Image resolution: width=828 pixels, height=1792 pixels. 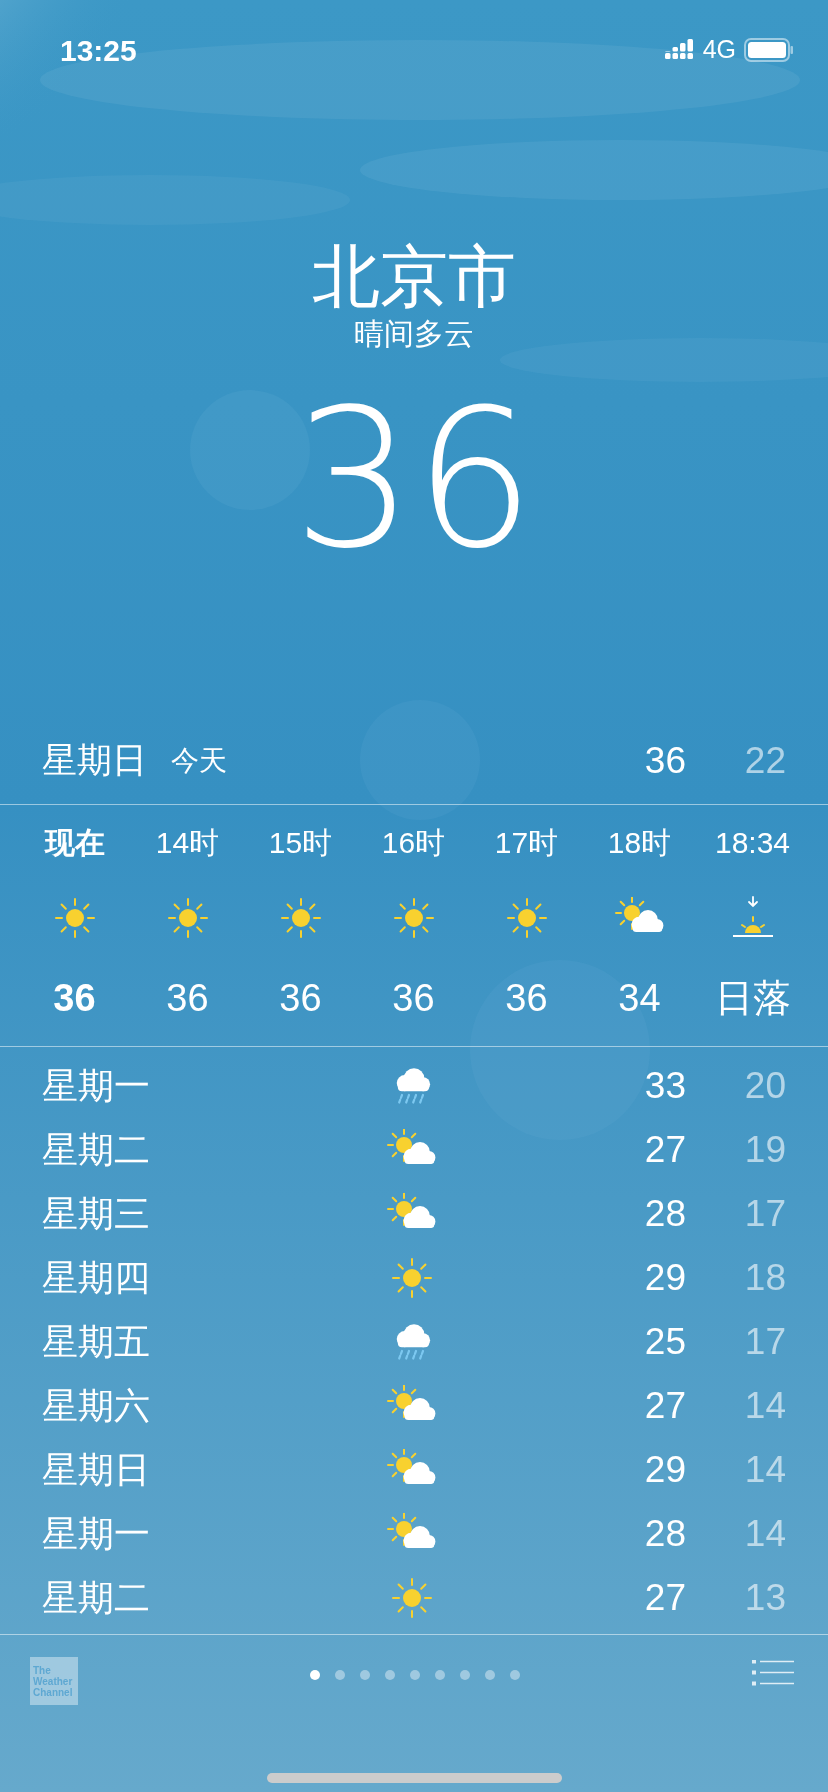 What do you see at coordinates (526, 842) in the screenshot?
I see `hour-label: 17时` at bounding box center [526, 842].